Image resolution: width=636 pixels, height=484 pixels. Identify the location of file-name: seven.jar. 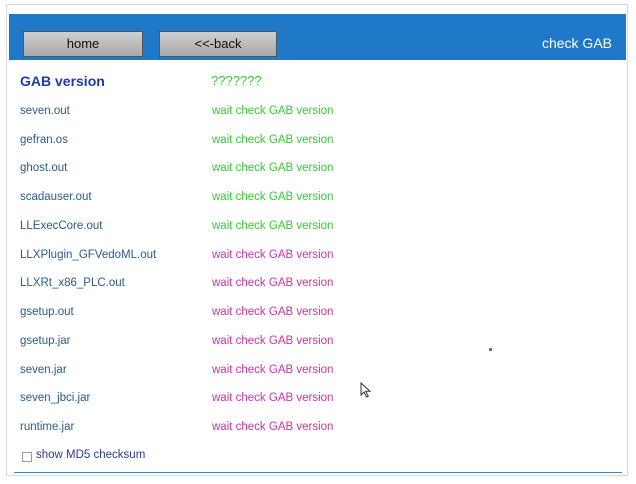
(43, 370).